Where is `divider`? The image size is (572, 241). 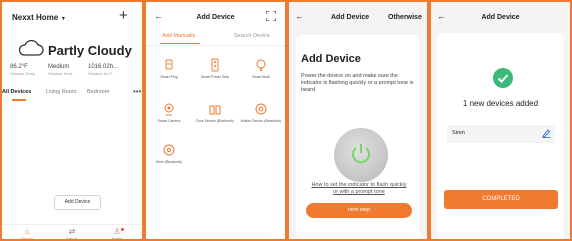
divider is located at coordinates (215, 45).